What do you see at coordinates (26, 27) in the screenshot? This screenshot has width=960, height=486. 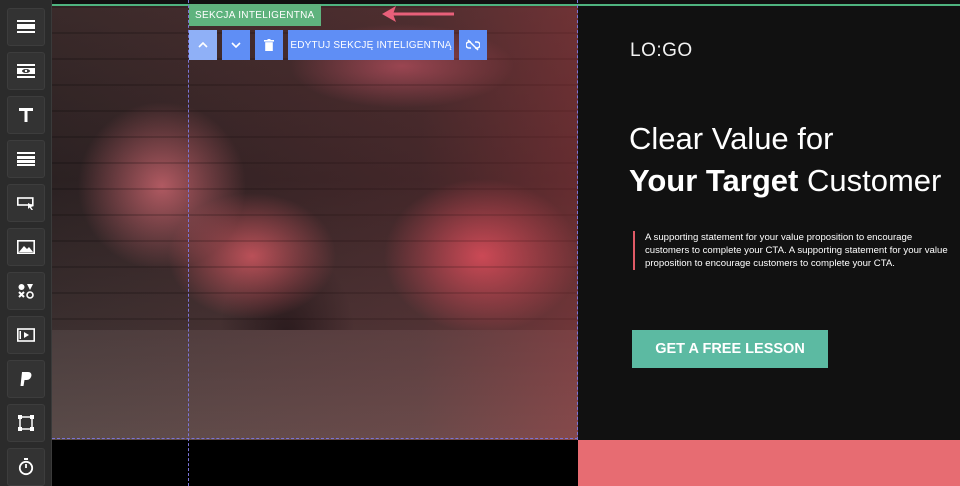 I see `section-icon` at bounding box center [26, 27].